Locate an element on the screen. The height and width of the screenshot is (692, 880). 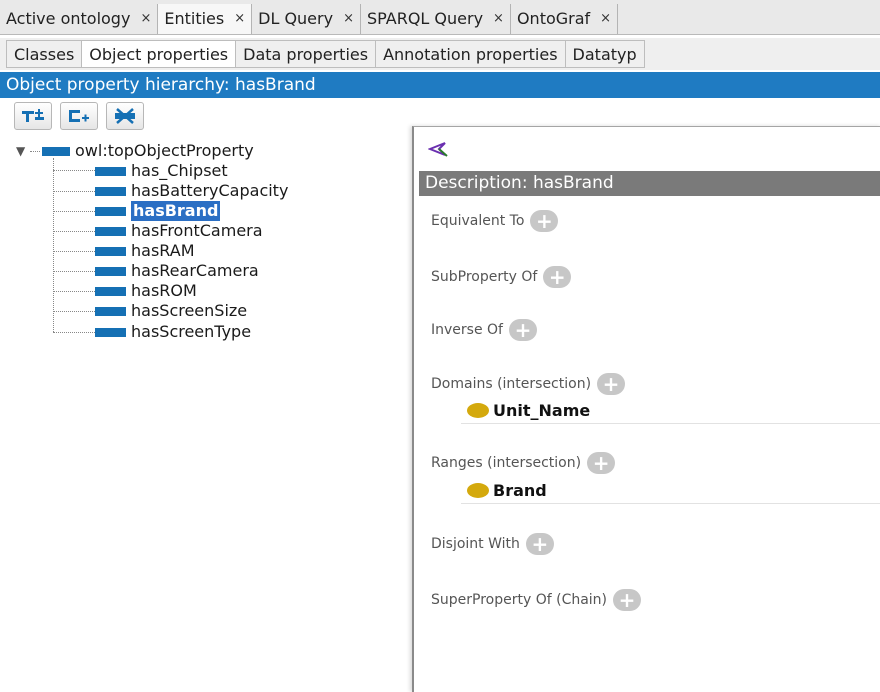
section-label: Disjoint With is located at coordinates (475, 544).